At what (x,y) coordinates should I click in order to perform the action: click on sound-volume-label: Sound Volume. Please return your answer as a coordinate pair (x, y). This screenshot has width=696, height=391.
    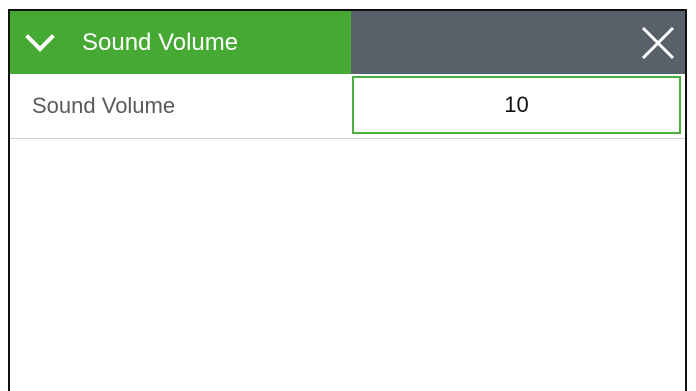
    Looking at the image, I should click on (104, 105).